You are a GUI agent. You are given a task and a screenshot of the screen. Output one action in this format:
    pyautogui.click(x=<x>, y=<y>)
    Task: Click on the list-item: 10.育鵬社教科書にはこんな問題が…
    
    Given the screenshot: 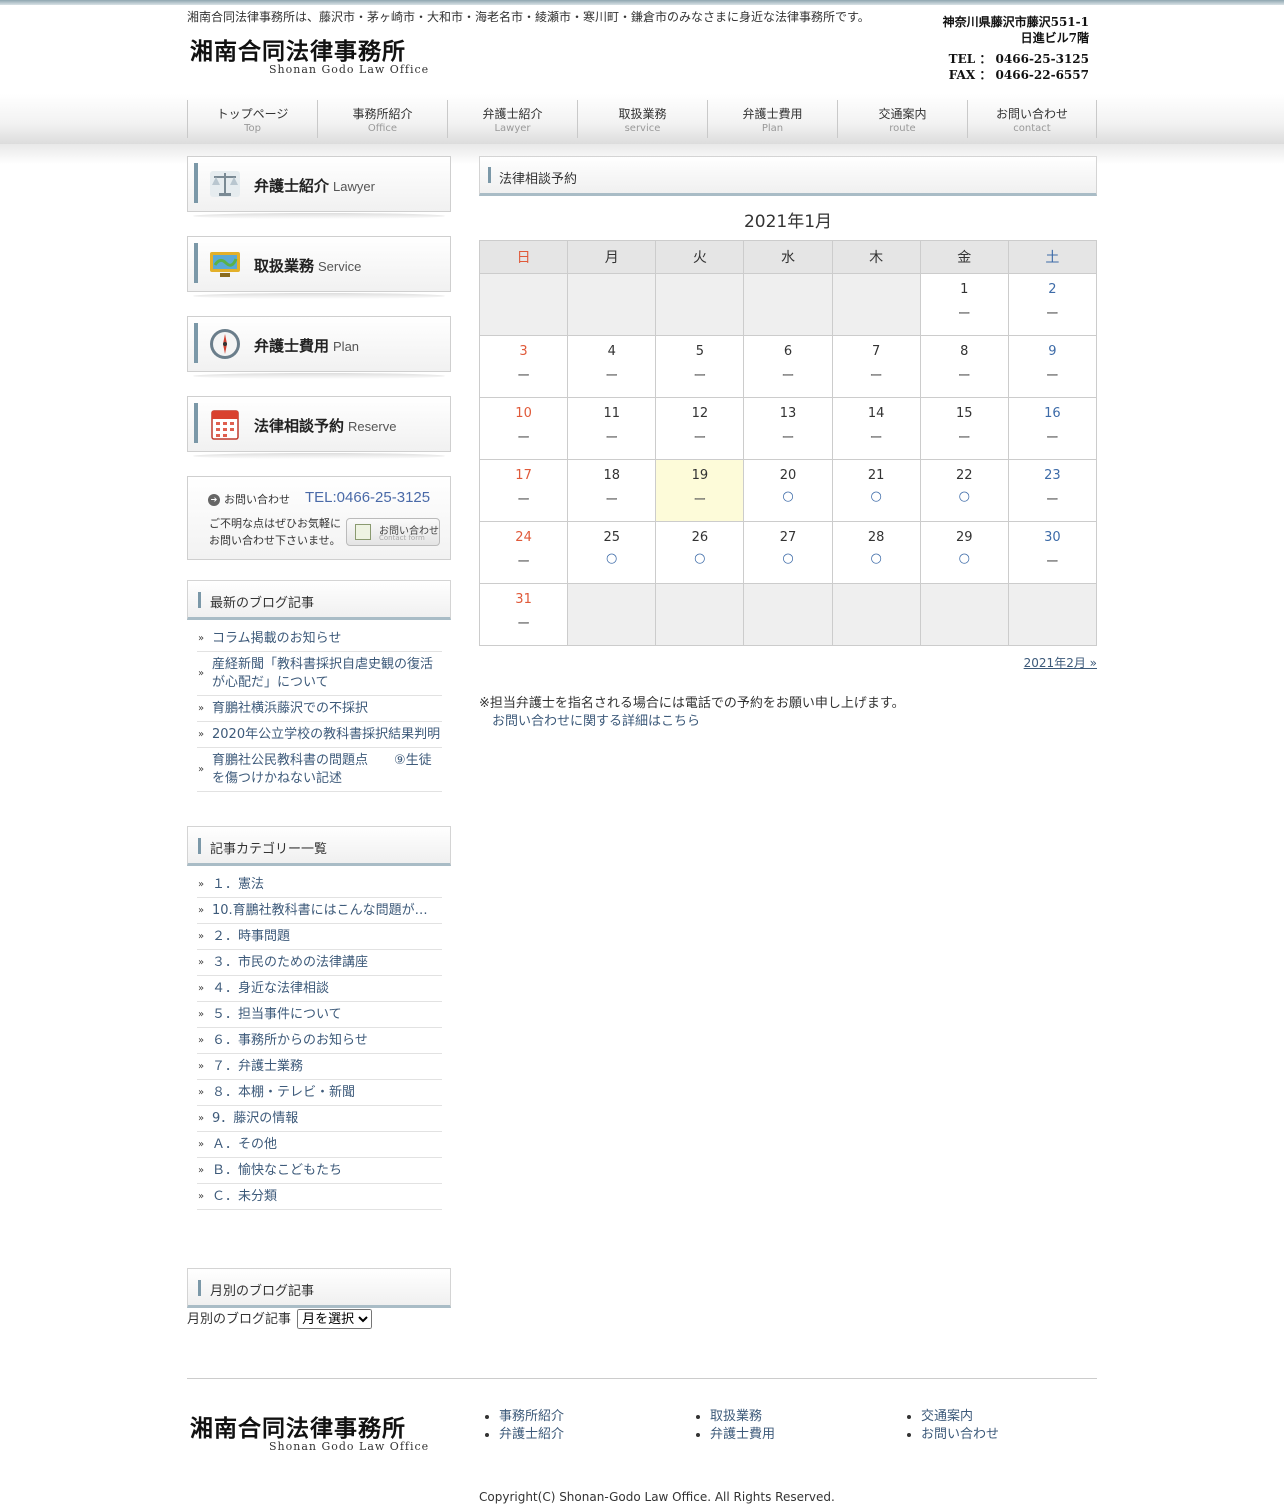 What is the action you would take?
    pyautogui.click(x=319, y=911)
    